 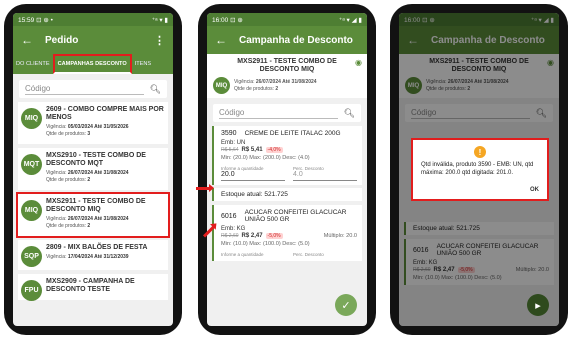 I want to click on product-code: 3590, so click(x=229, y=133).